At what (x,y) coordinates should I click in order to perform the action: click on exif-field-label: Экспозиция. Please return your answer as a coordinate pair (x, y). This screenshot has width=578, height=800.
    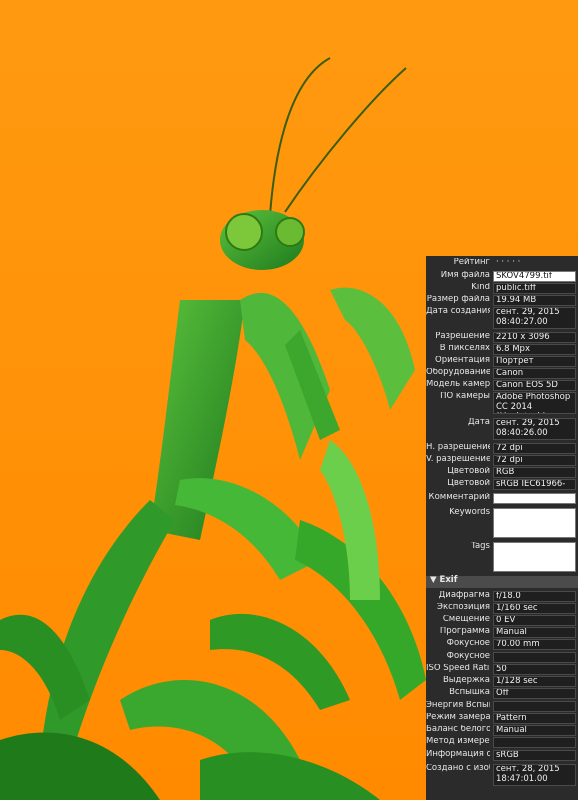
    Looking at the image, I should click on (463, 607).